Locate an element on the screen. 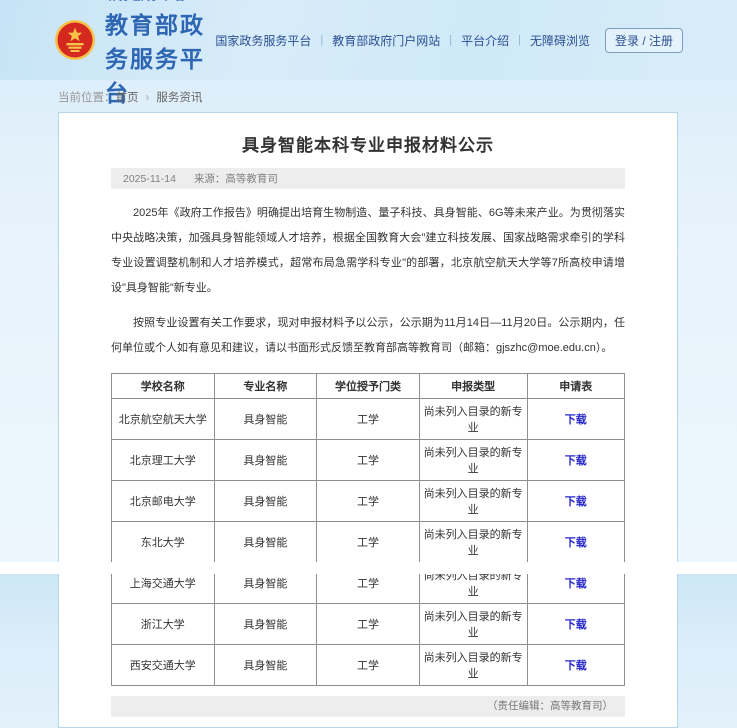  table-header-row: 学校名称 专业名称 学位授予门类 申报类型 申请表 is located at coordinates (368, 386).